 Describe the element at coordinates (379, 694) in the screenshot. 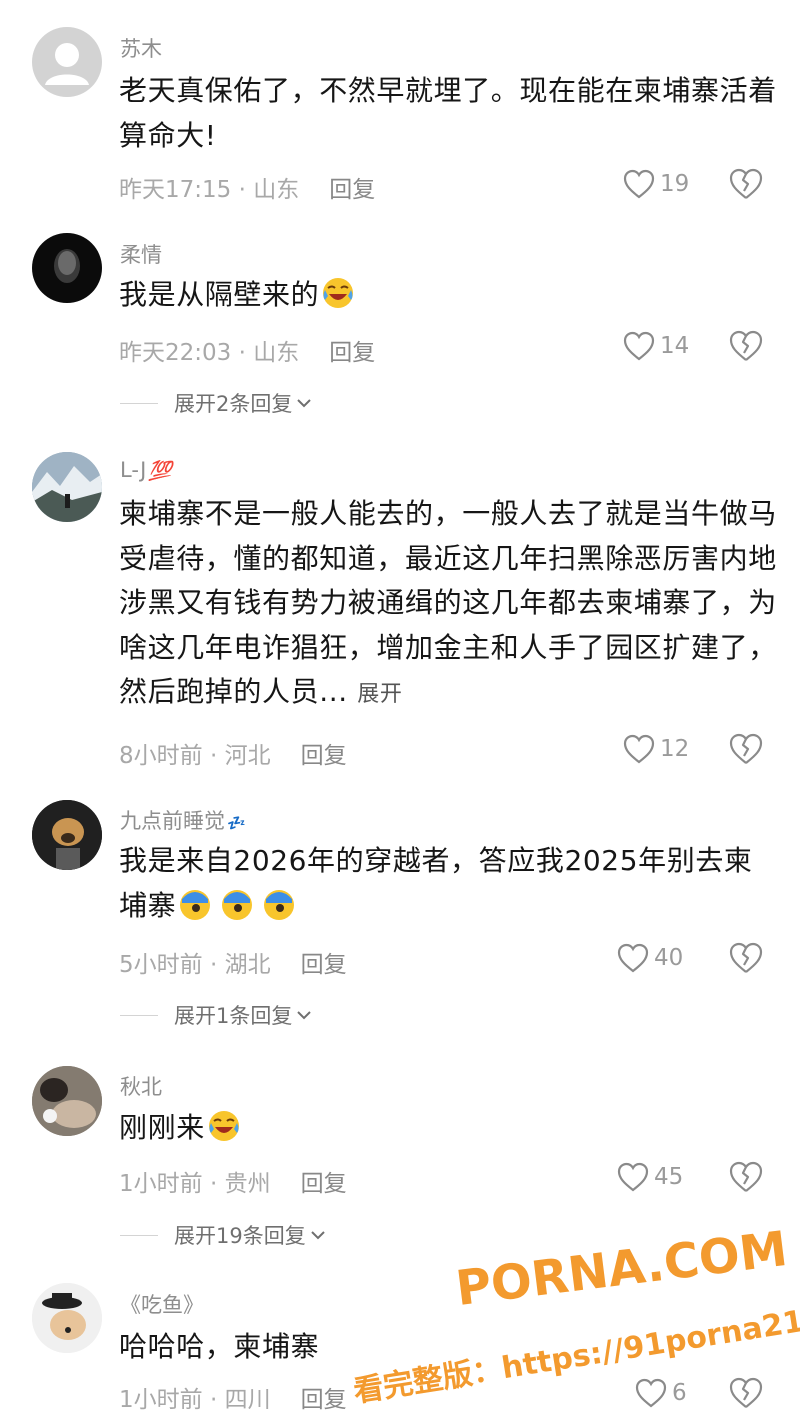

I see `show-more-link: 展开` at that location.